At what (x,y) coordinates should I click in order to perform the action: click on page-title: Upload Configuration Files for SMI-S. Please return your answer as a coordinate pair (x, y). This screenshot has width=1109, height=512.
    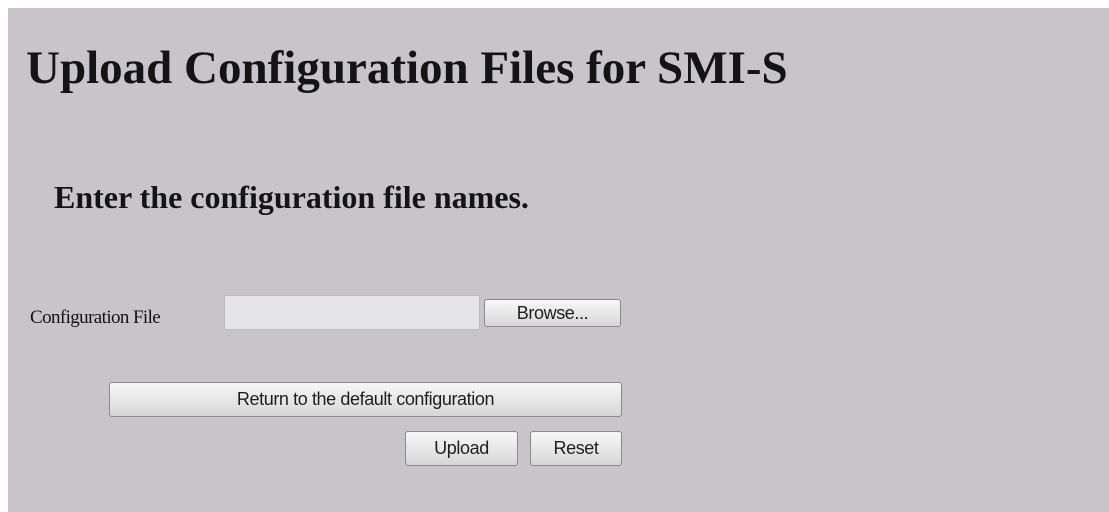
    Looking at the image, I should click on (407, 68).